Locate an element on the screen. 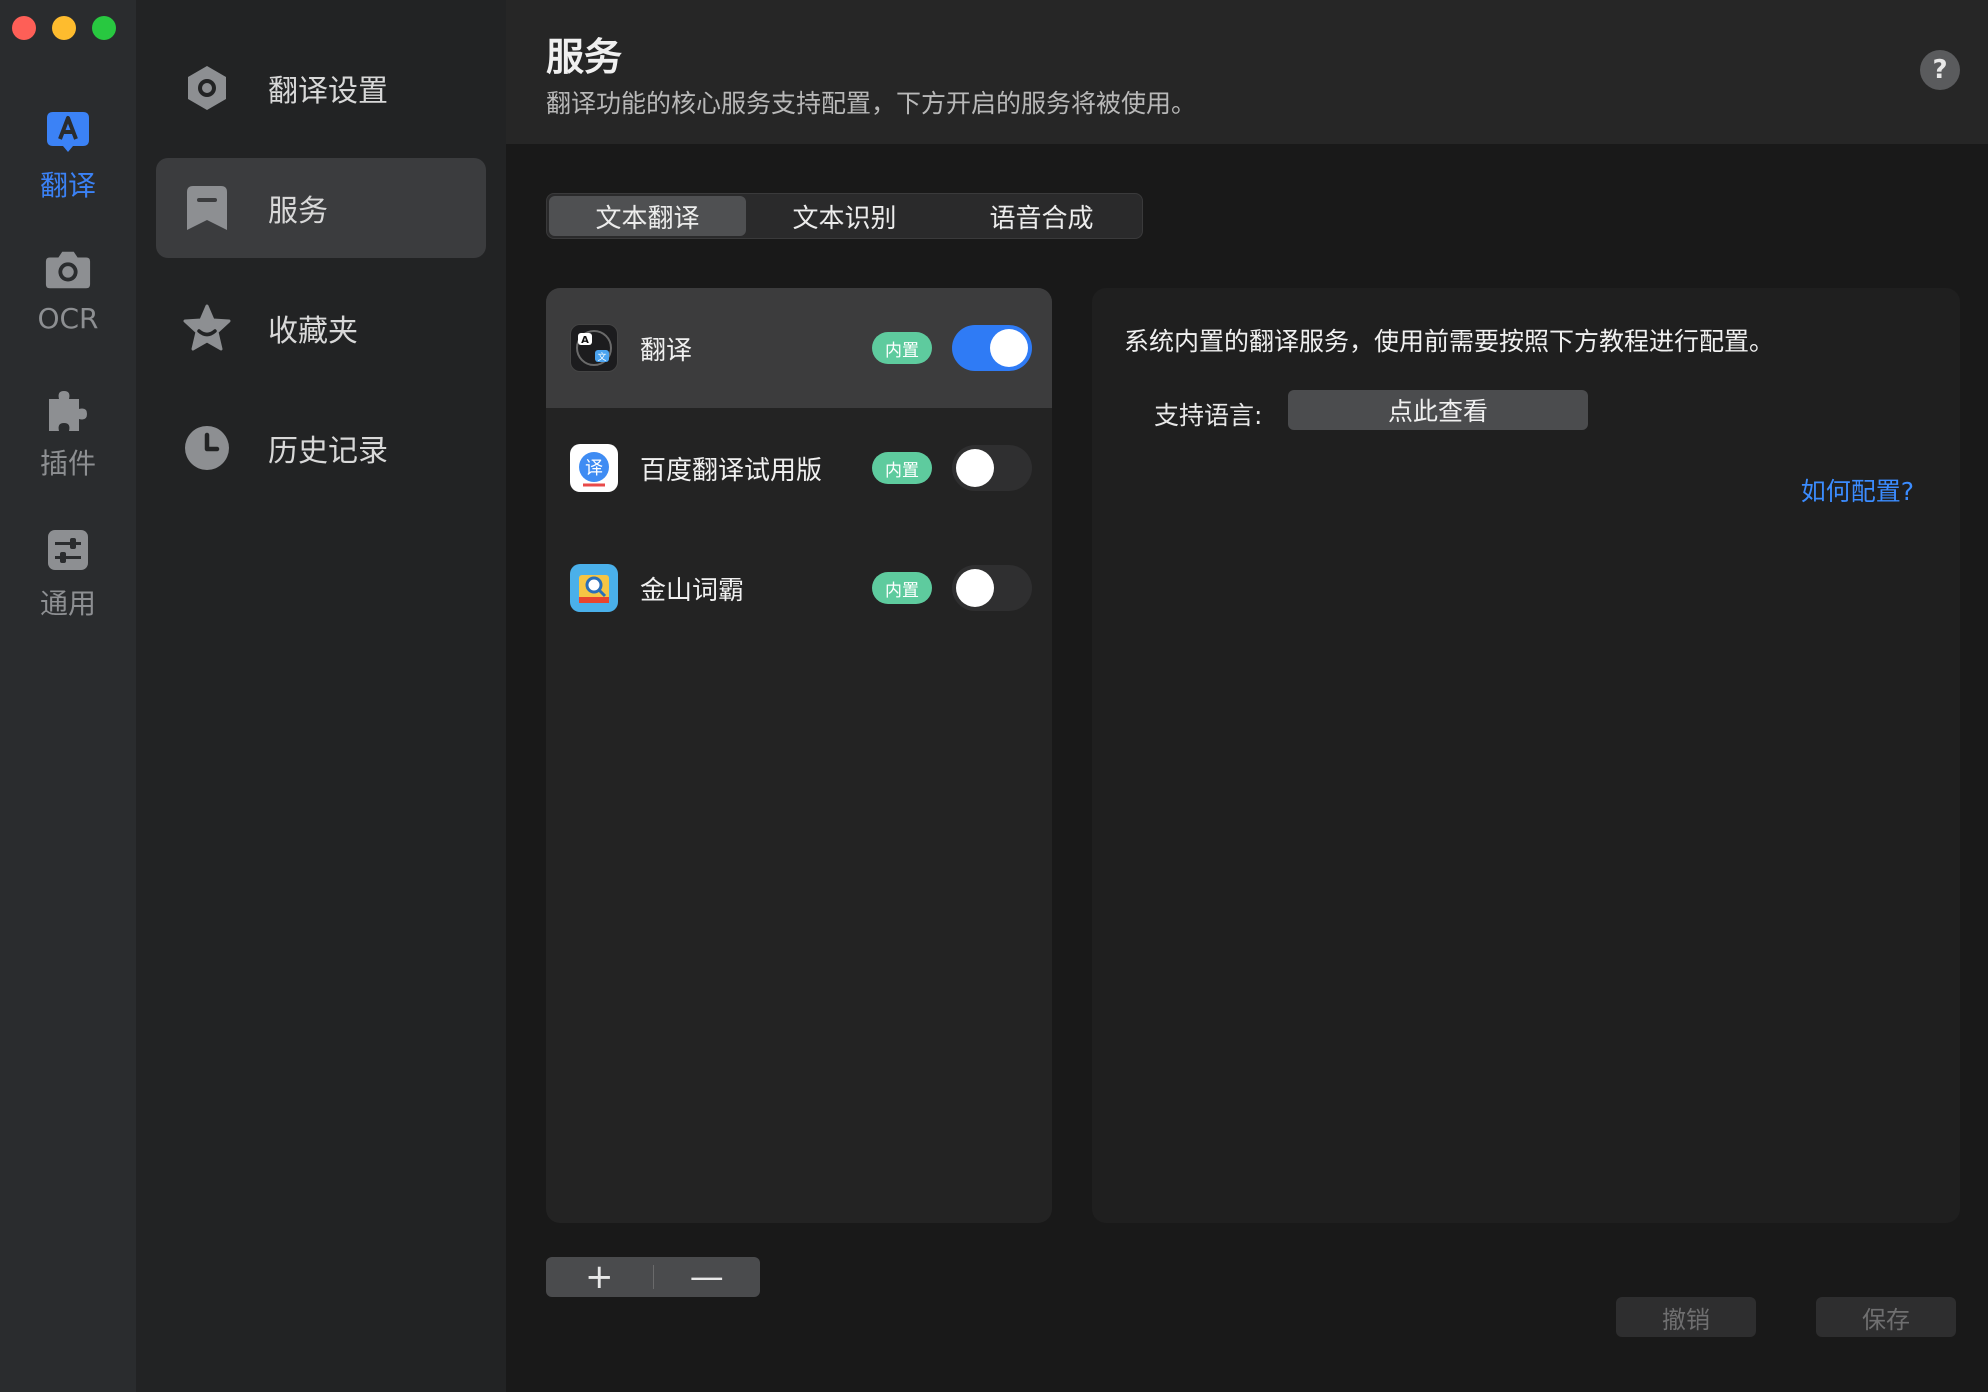 The height and width of the screenshot is (1392, 1988). svg-text: 译 is located at coordinates (594, 468).